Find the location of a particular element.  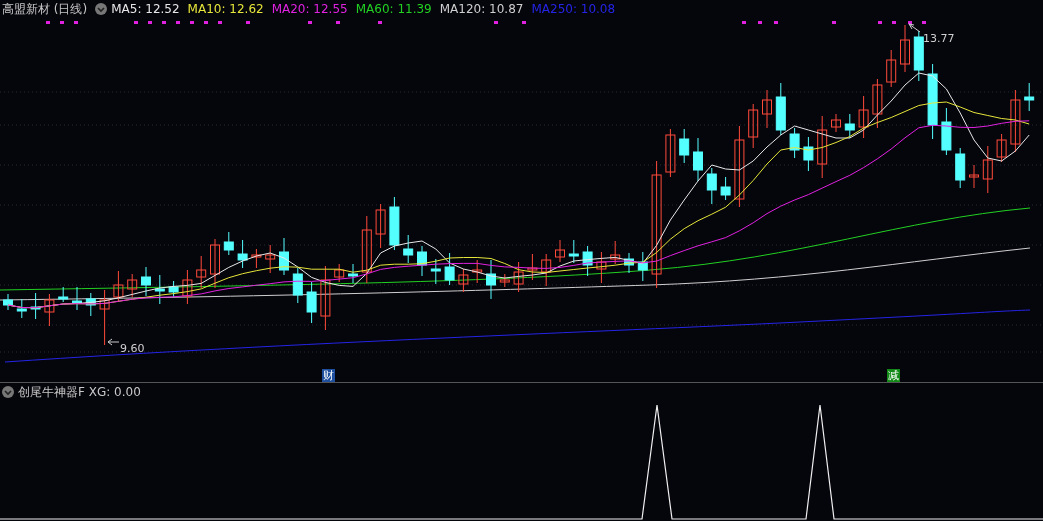

indicator-legend: MA60: 11.39 is located at coordinates (393, 9).